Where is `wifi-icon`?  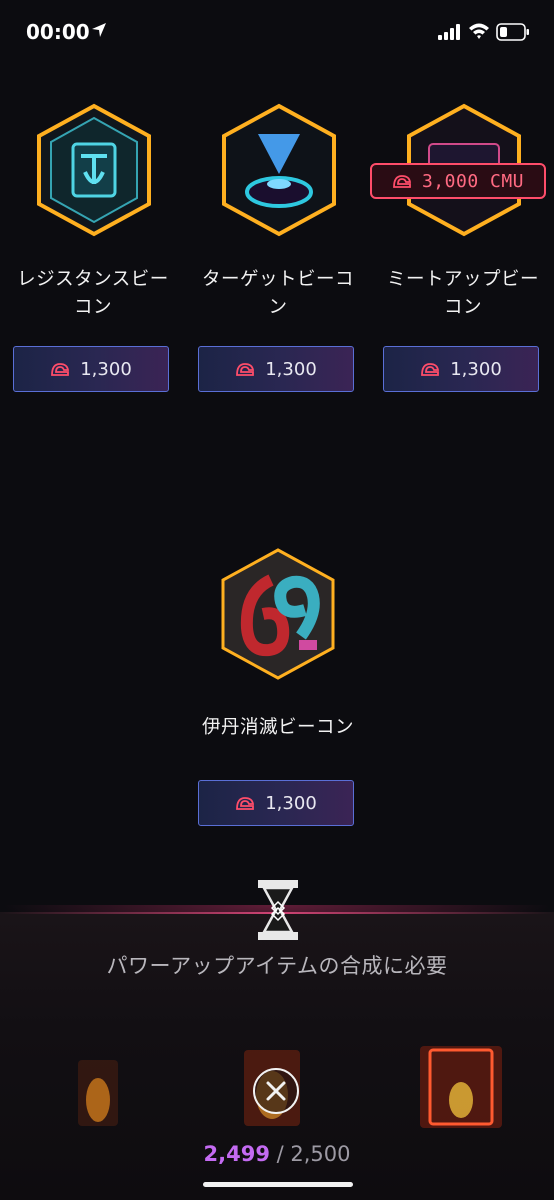 wifi-icon is located at coordinates (479, 31).